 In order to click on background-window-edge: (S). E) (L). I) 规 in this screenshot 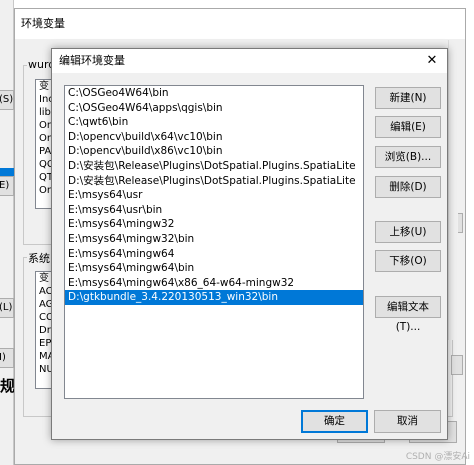, I will do `click(7, 232)`.